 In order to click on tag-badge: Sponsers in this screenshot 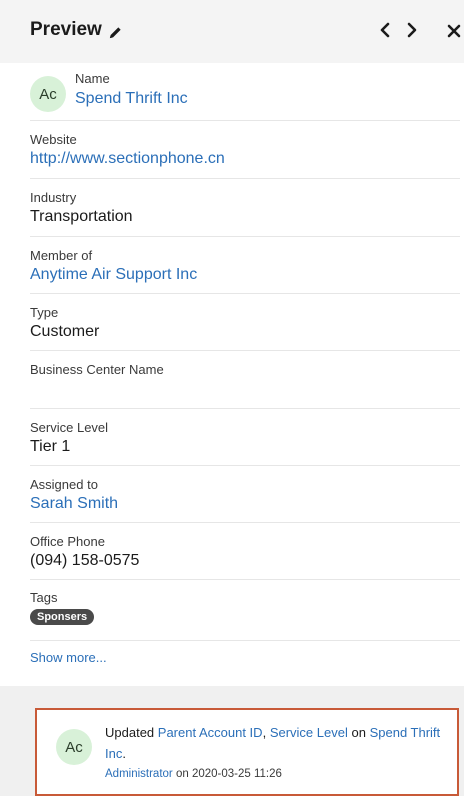, I will do `click(62, 617)`.